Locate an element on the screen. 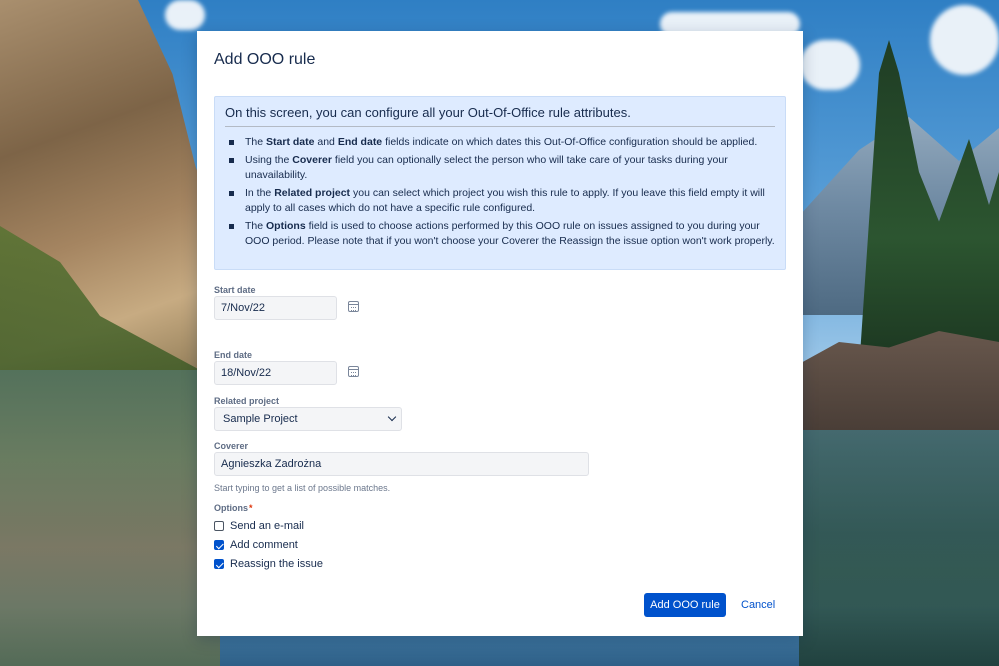 The width and height of the screenshot is (999, 666). option-label: Send an e-mail is located at coordinates (267, 526).